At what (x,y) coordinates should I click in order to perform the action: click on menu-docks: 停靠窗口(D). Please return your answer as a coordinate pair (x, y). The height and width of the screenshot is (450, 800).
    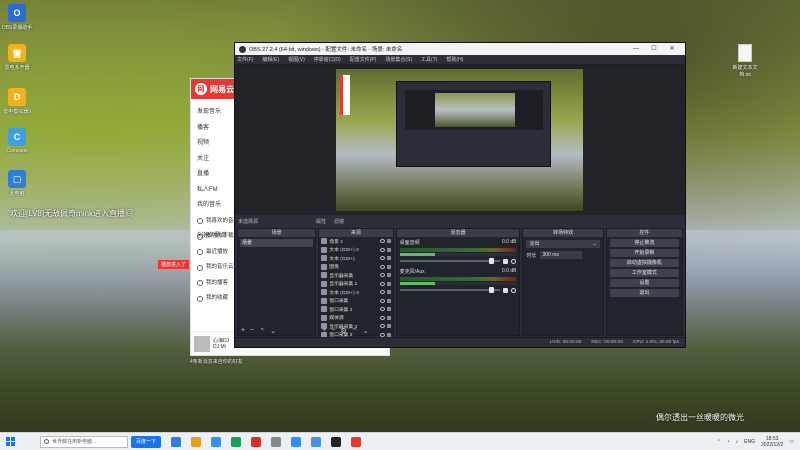
    Looking at the image, I should click on (327, 59).